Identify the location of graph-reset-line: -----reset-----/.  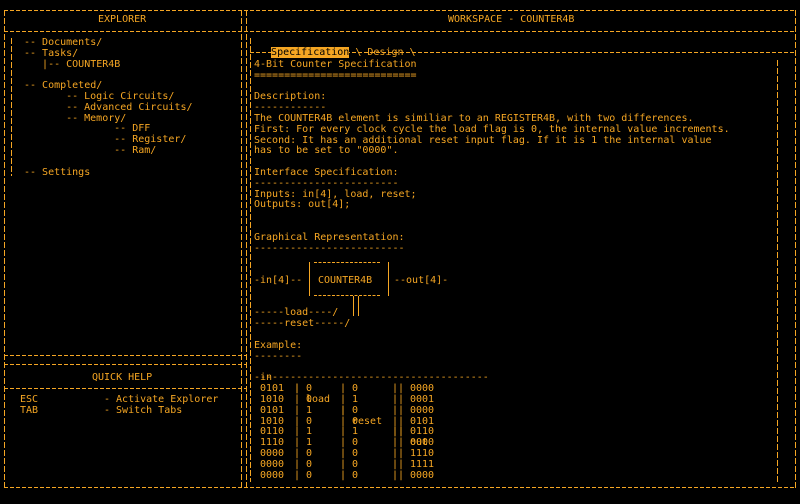
(302, 323).